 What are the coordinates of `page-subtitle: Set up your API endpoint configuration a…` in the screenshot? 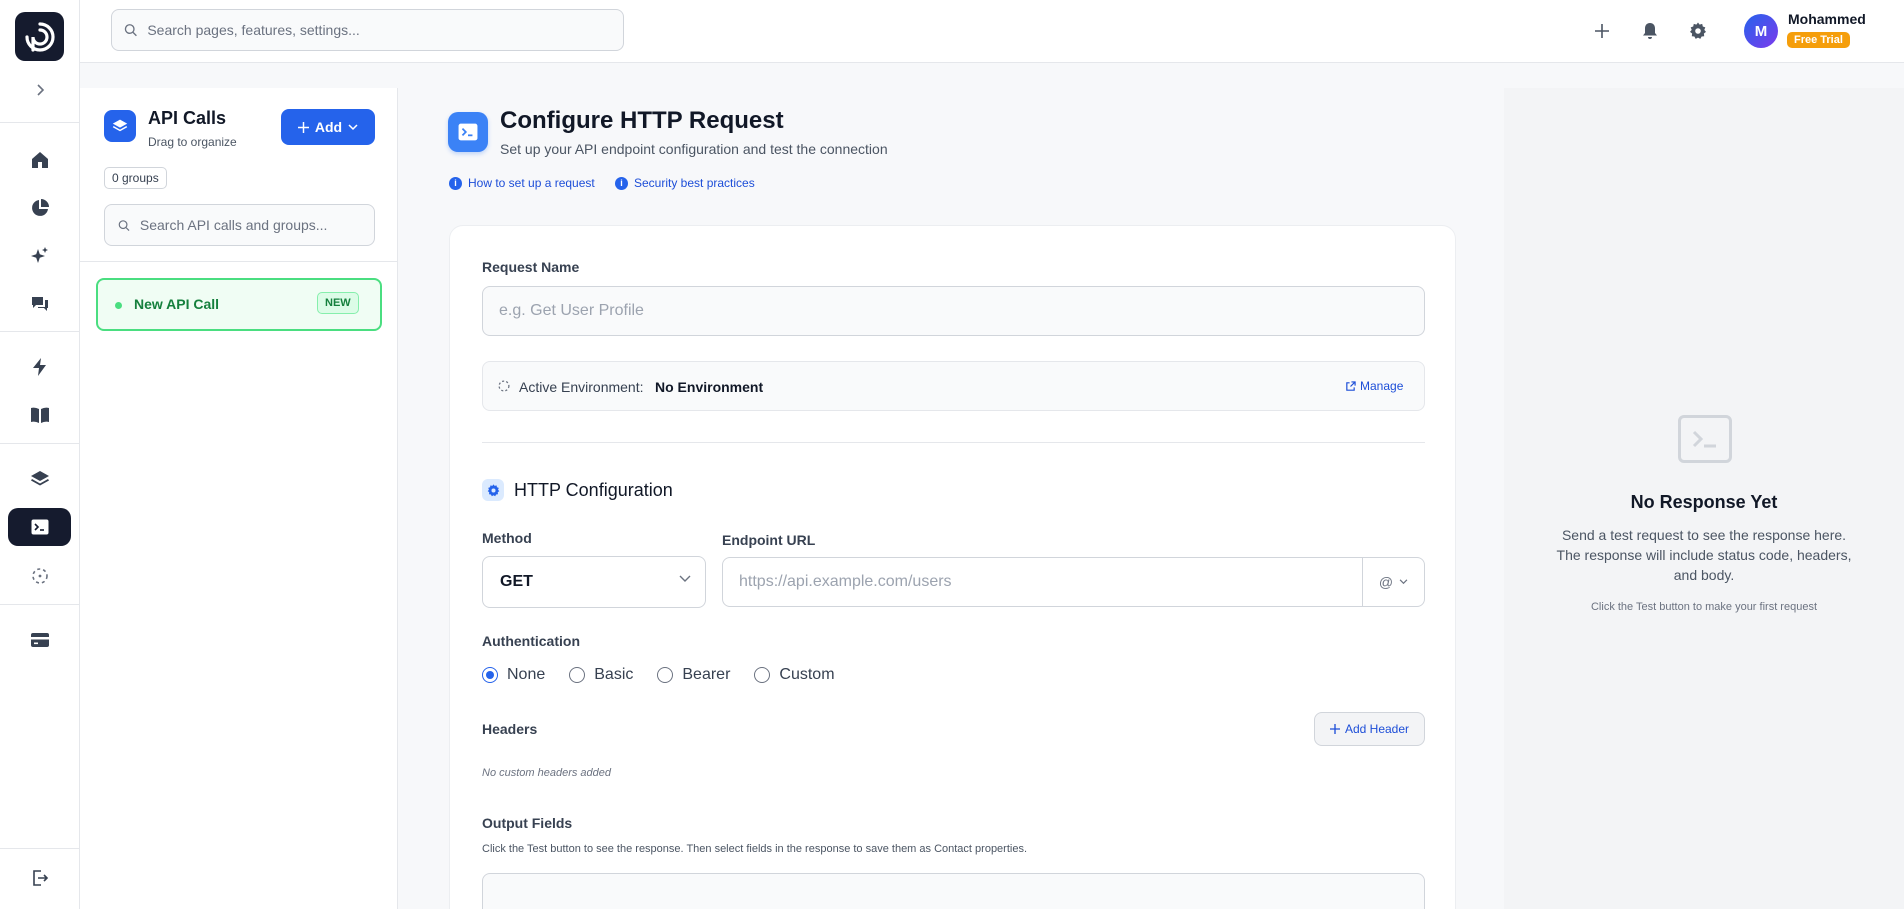 It's located at (694, 149).